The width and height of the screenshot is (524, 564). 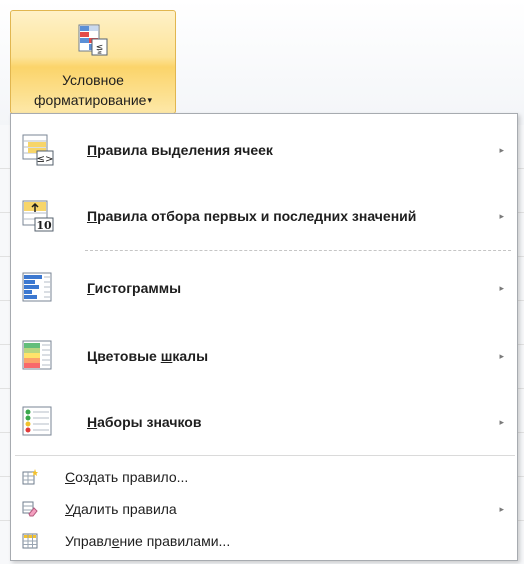 I want to click on menu-item-label: Удалить правила, so click(x=121, y=509).